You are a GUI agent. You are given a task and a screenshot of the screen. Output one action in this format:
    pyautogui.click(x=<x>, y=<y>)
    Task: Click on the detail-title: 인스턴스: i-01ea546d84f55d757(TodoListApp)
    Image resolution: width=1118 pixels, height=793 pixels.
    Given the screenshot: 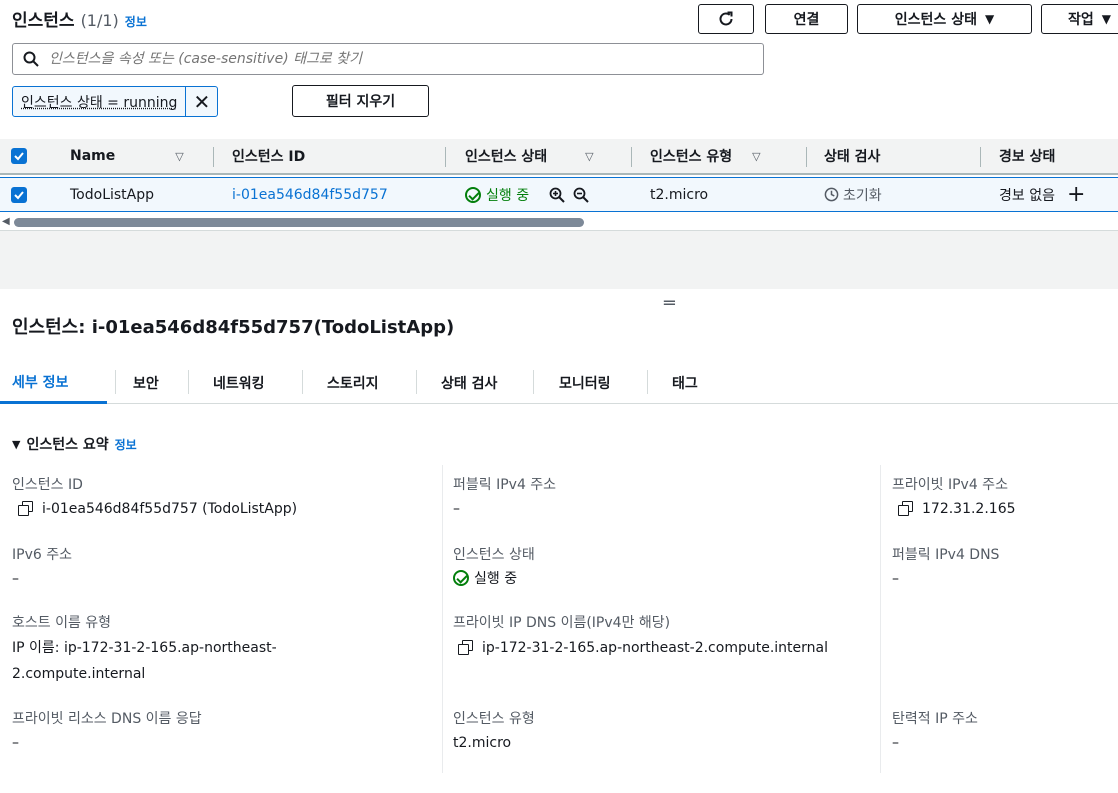 What is the action you would take?
    pyautogui.click(x=233, y=327)
    